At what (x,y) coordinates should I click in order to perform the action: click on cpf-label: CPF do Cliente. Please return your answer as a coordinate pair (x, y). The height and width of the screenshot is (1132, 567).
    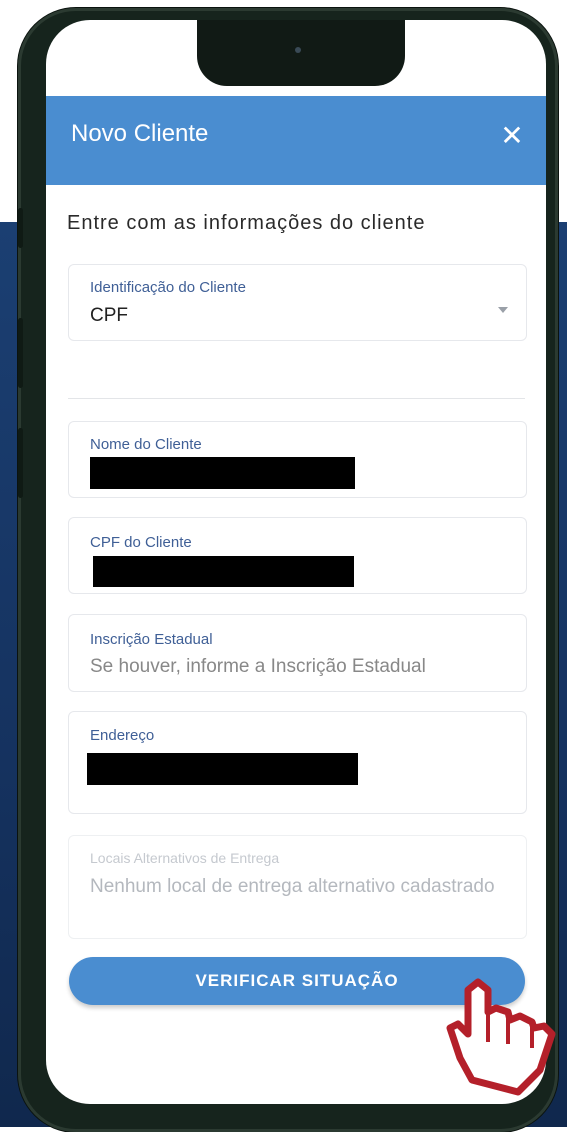
    Looking at the image, I should click on (141, 542).